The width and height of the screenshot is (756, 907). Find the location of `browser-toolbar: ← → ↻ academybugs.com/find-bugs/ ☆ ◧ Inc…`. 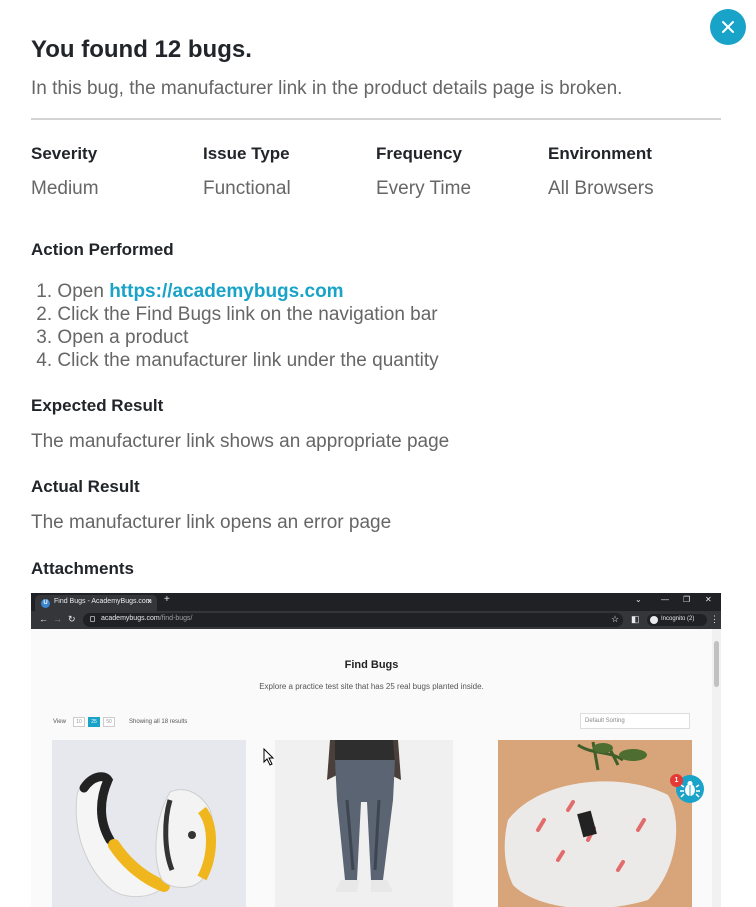

browser-toolbar: ← → ↻ academybugs.com/find-bugs/ ☆ ◧ Inc… is located at coordinates (376, 620).